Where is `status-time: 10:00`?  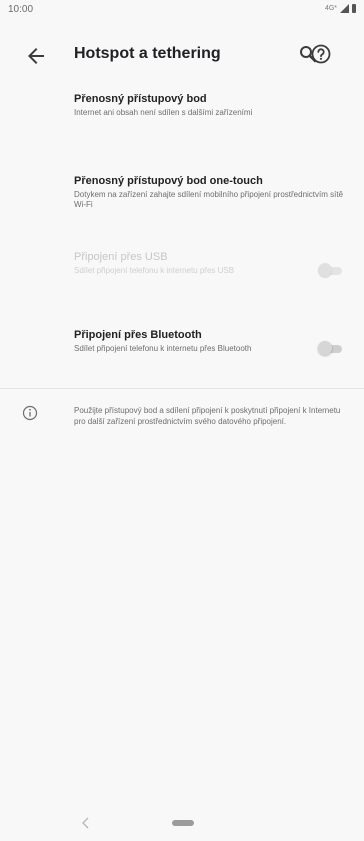
status-time: 10:00 is located at coordinates (21, 9).